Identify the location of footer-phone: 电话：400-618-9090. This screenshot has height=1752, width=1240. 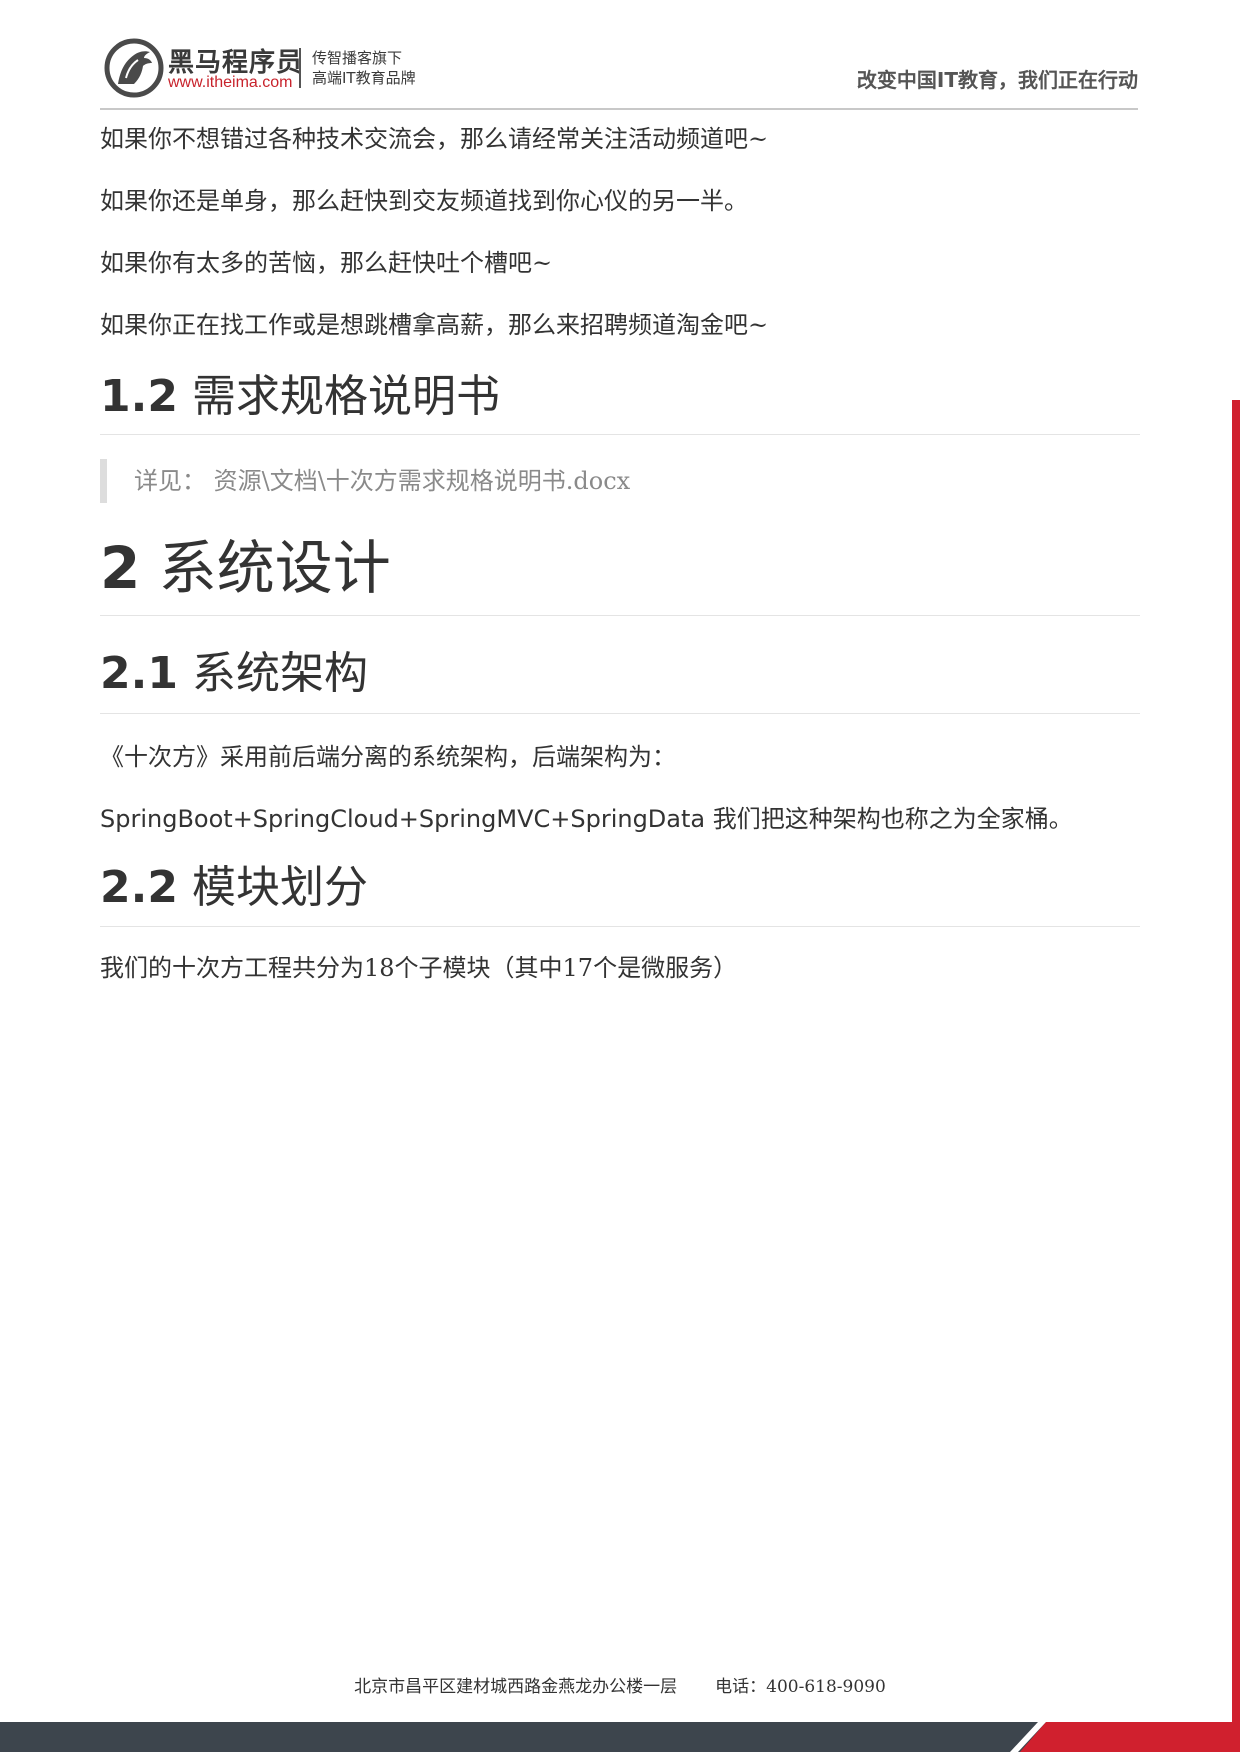
(800, 1687).